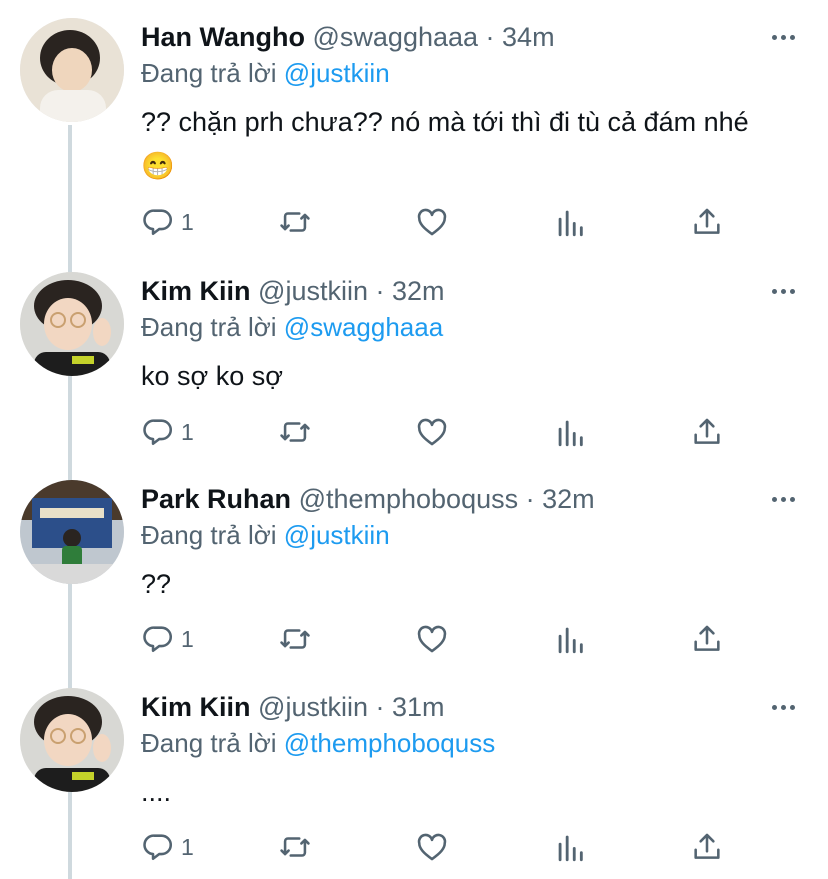  I want to click on user-handle: @themphoboquss, so click(409, 499).